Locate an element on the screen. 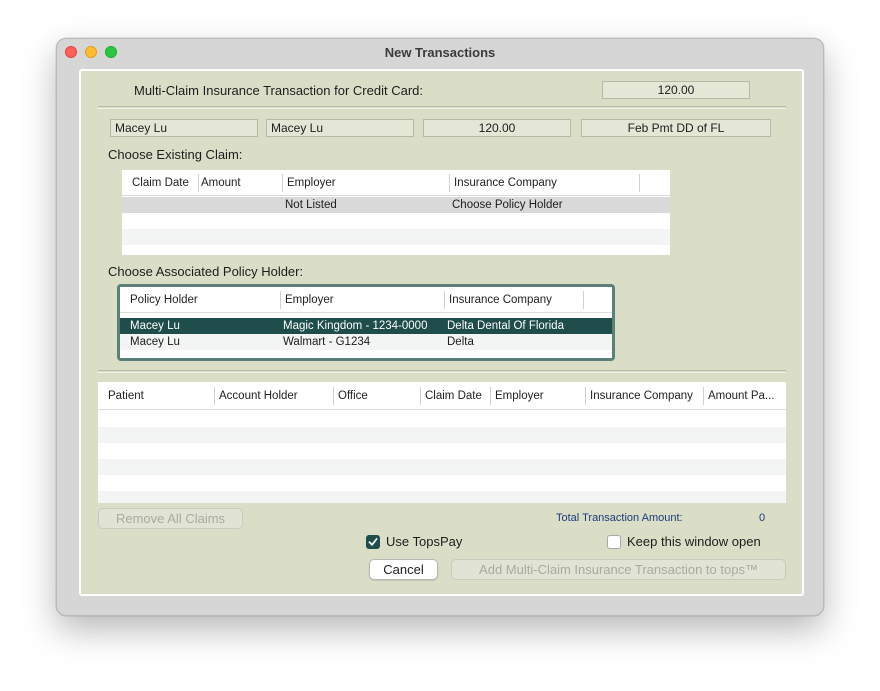  table-row: Not Listed Choose Policy Holder is located at coordinates (396, 205).